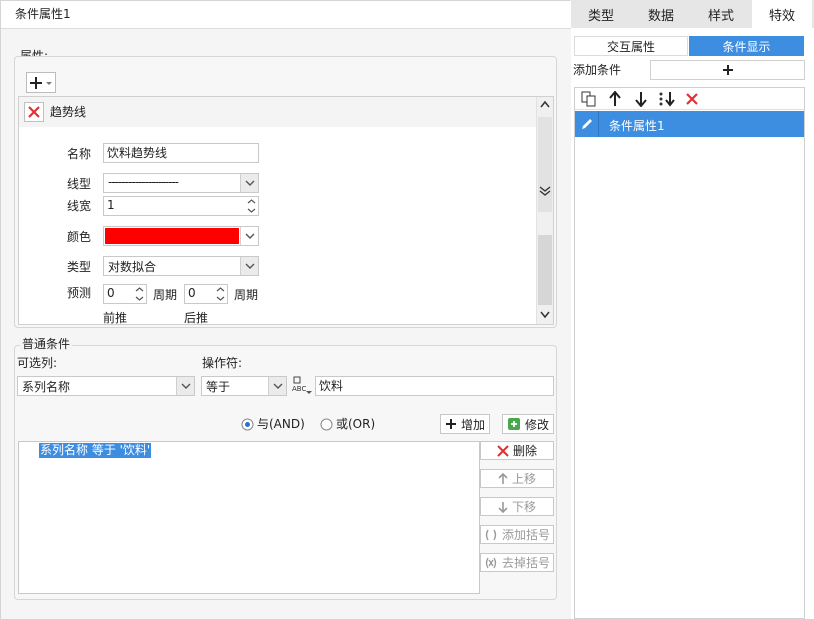  I want to click on operator-value: 等于, so click(218, 387).